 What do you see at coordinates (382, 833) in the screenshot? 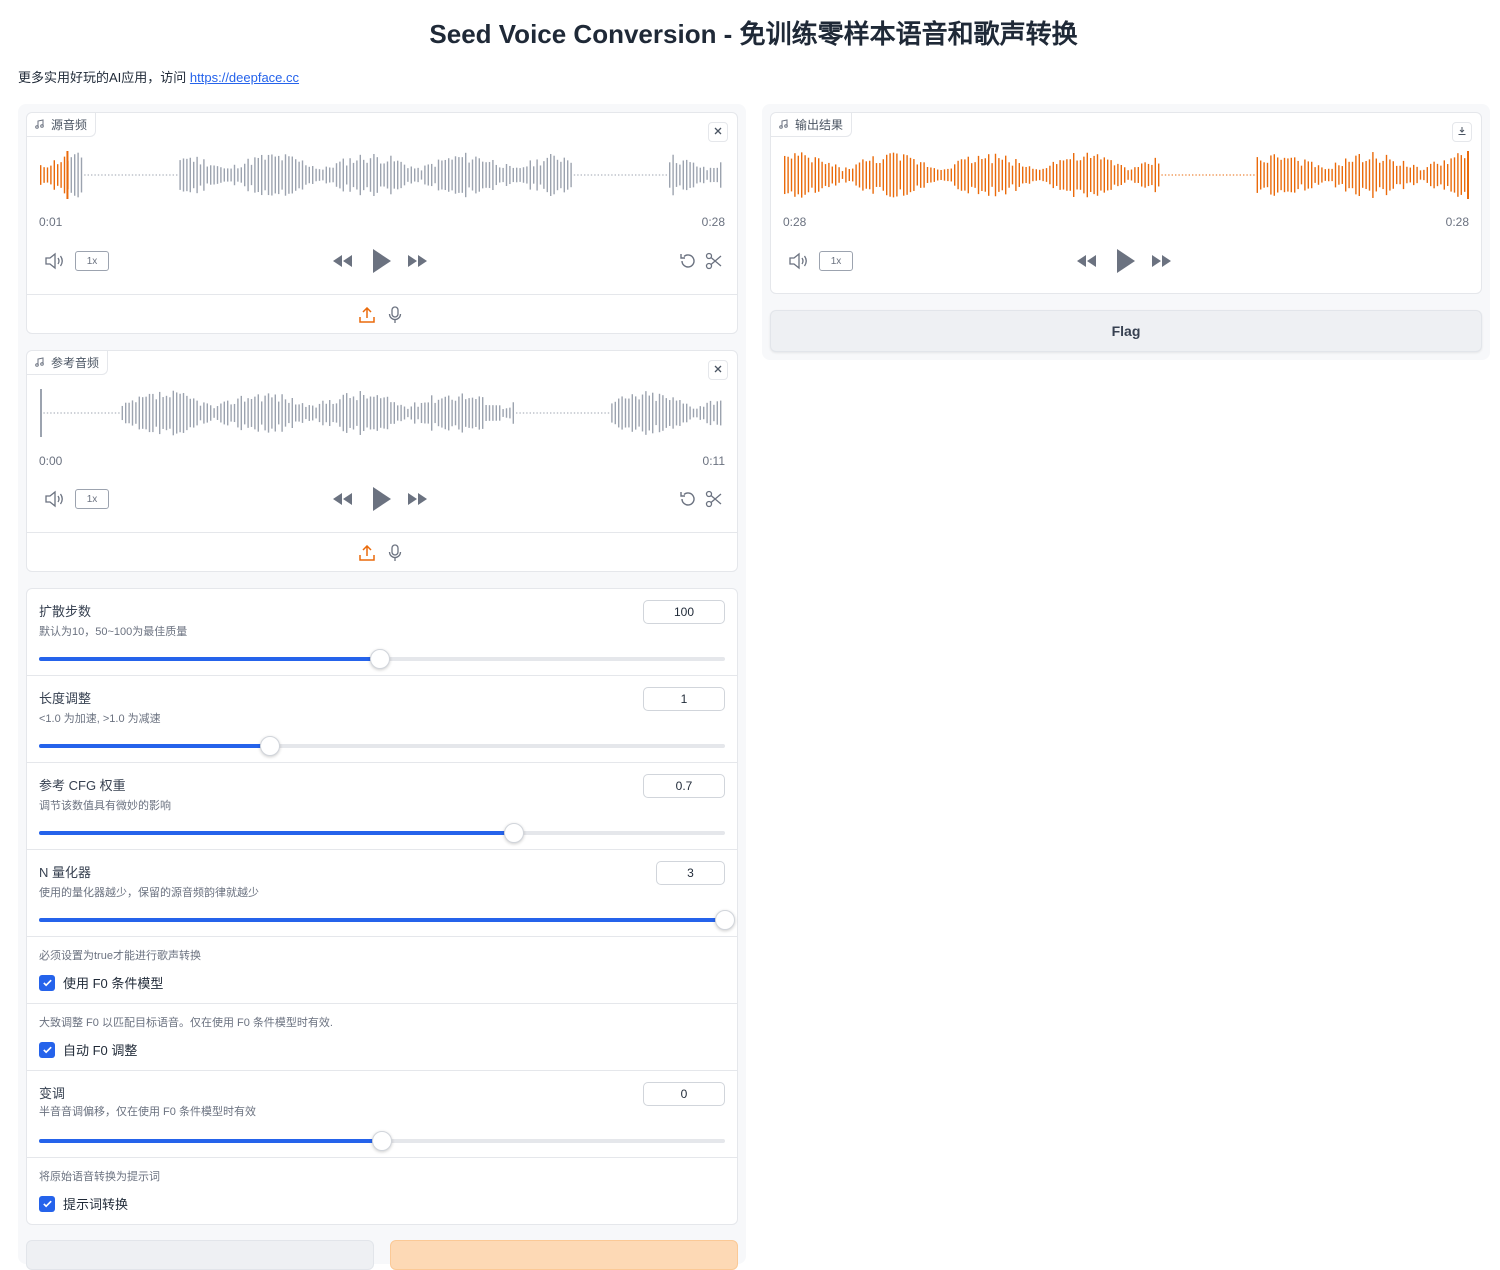
I see `cfg-weight-slider` at bounding box center [382, 833].